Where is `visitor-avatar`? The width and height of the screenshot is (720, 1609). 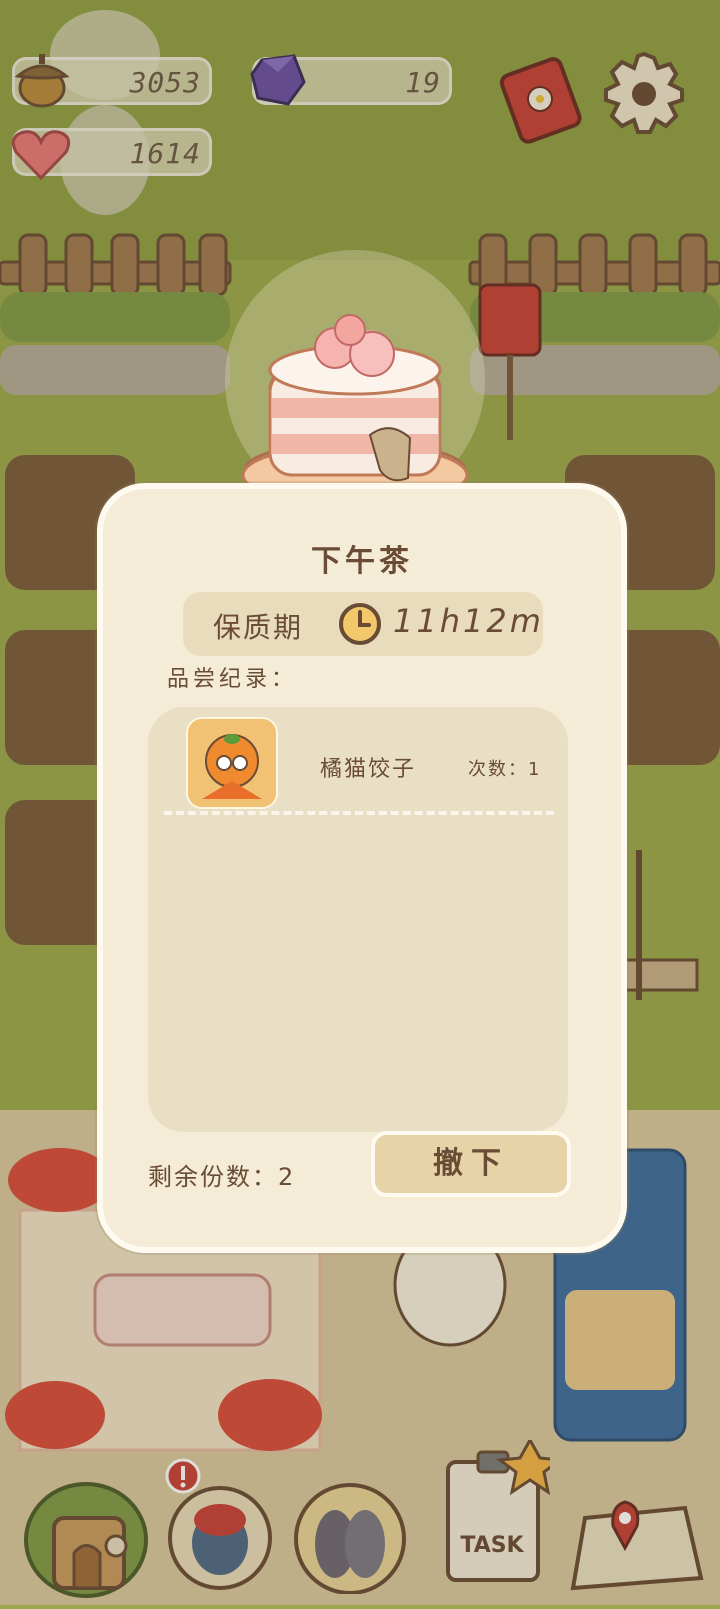 visitor-avatar is located at coordinates (232, 763).